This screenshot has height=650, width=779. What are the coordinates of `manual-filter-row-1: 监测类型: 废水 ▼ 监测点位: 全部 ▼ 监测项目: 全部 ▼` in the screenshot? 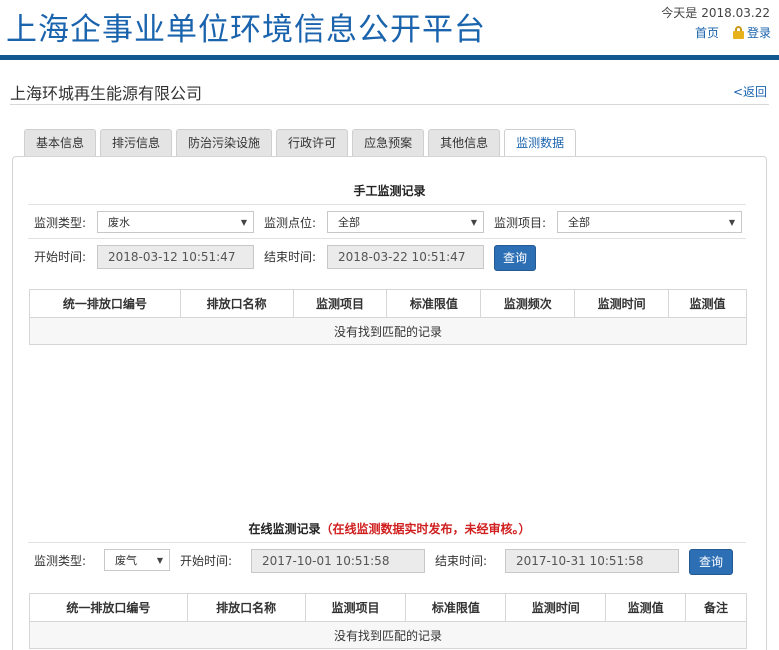 It's located at (387, 221).